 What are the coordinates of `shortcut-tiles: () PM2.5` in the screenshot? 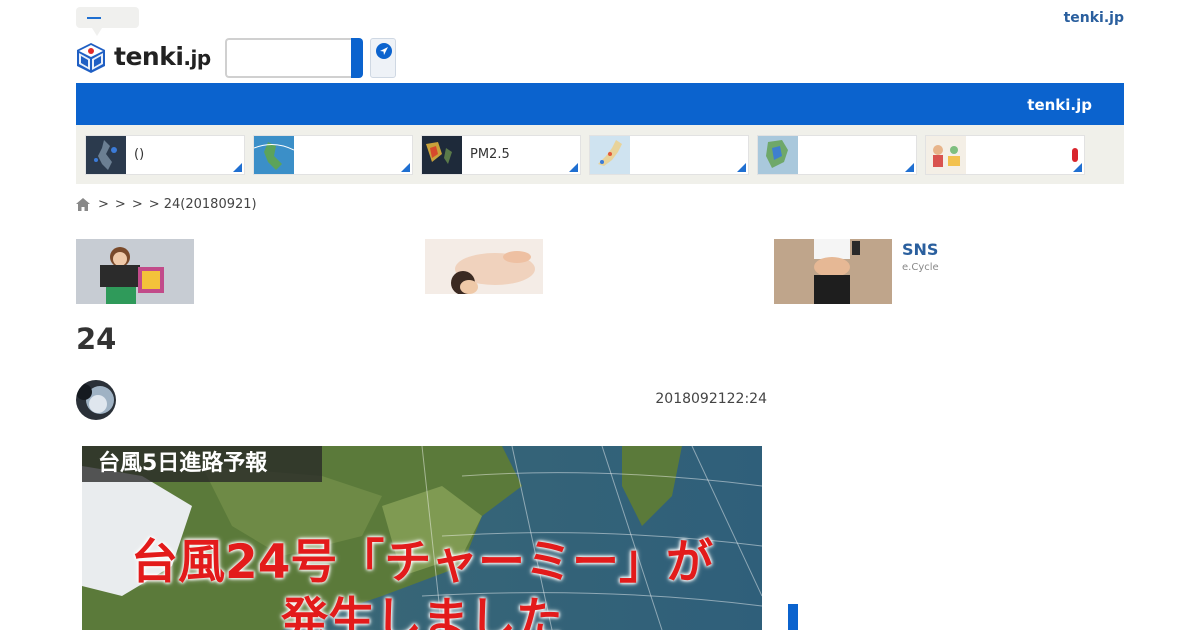 It's located at (600, 154).